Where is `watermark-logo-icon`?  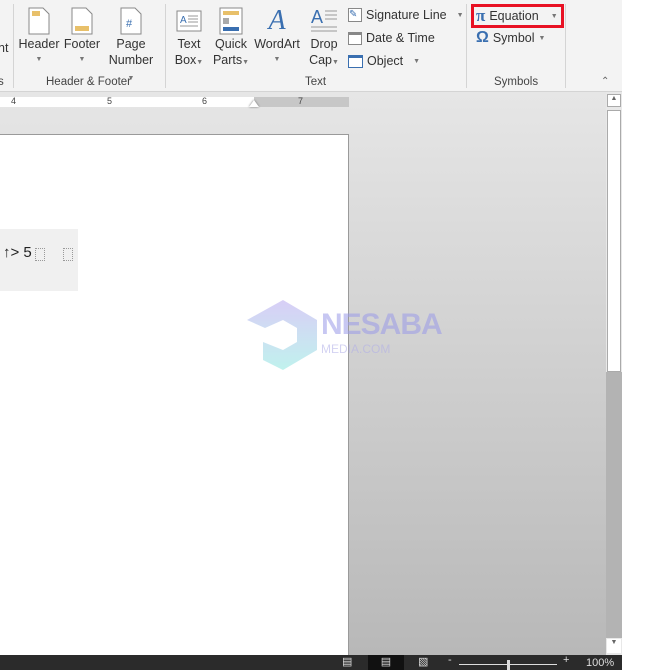
watermark-logo-icon is located at coordinates (282, 335).